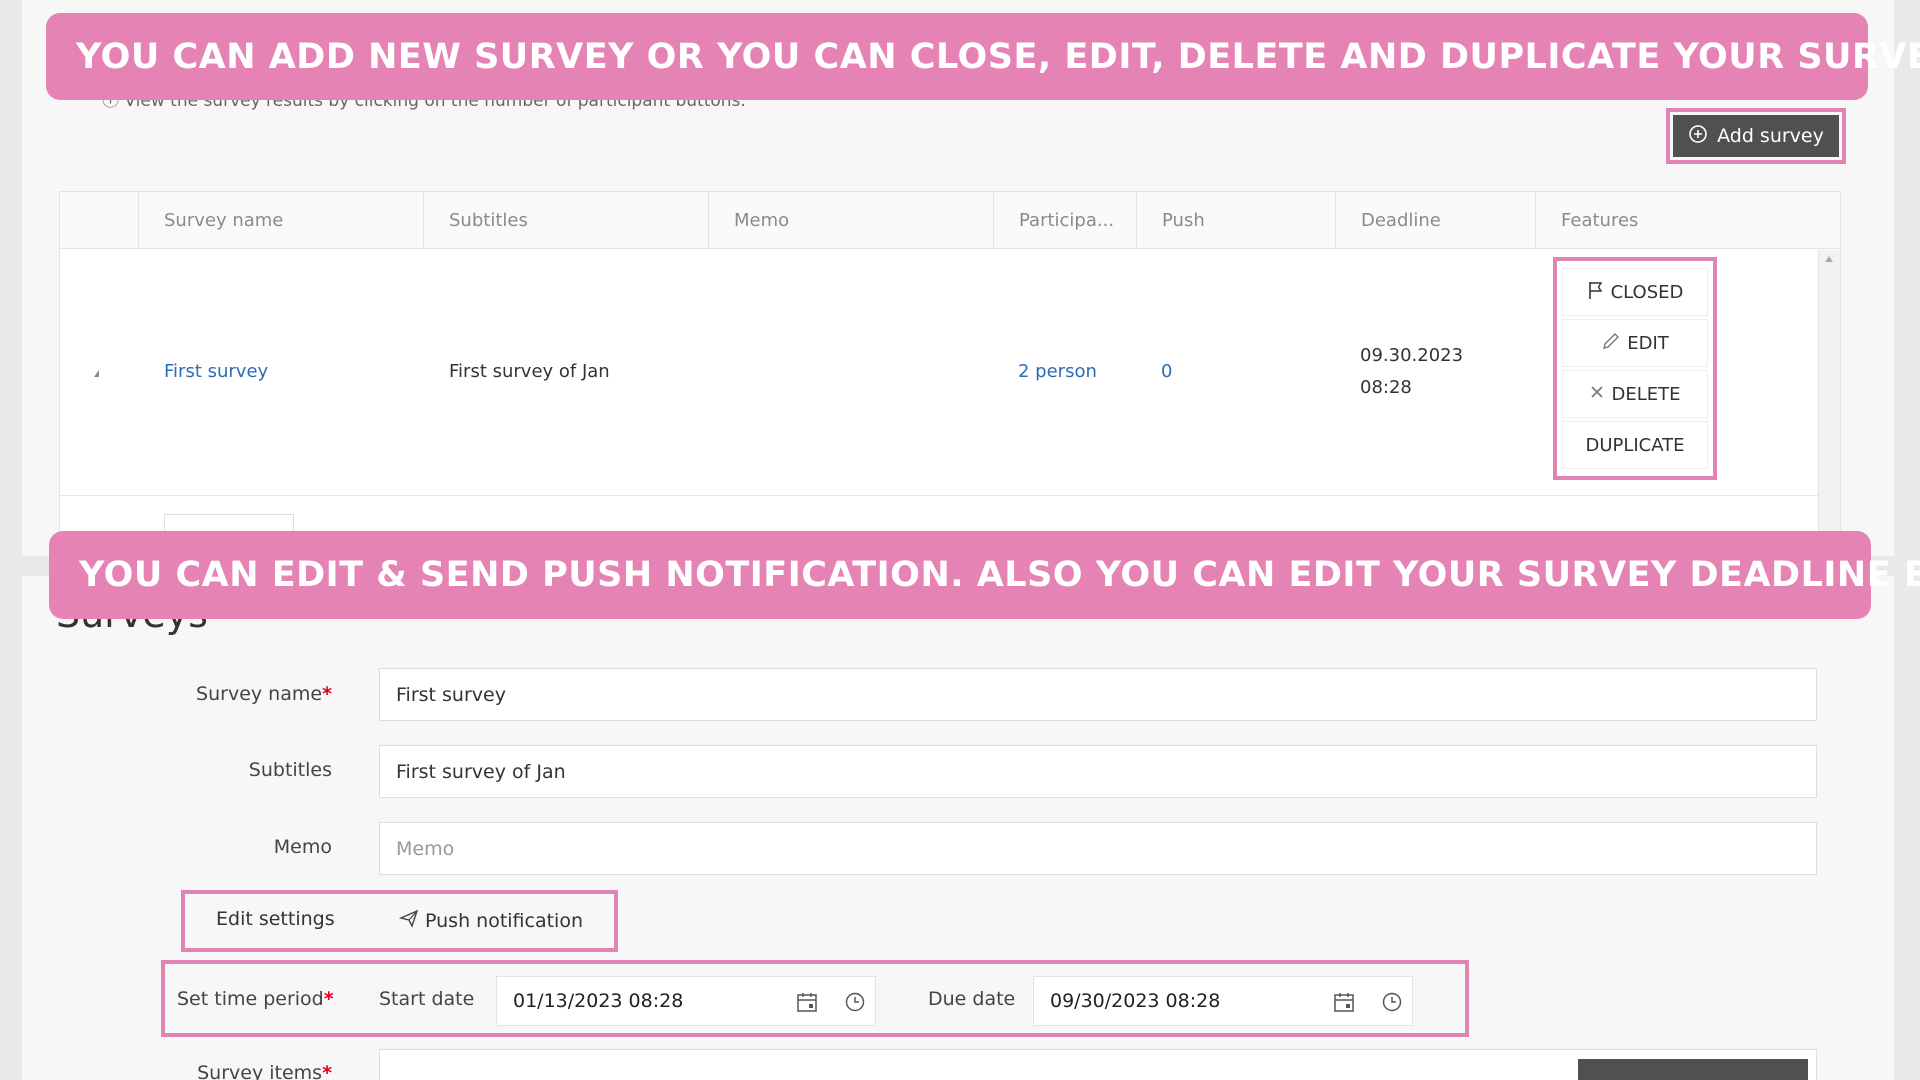  I want to click on add-survey-label: Add survey, so click(1770, 136).